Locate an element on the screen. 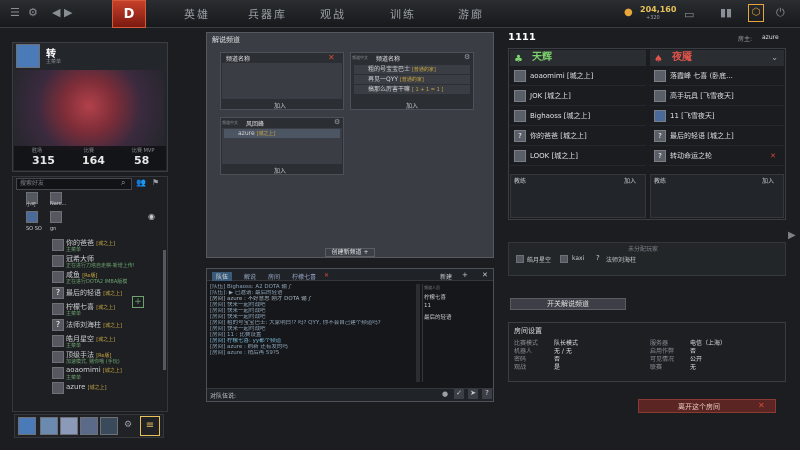 This screenshot has width=800, height=450. player-slot: LOOK [城之上] is located at coordinates (578, 156).